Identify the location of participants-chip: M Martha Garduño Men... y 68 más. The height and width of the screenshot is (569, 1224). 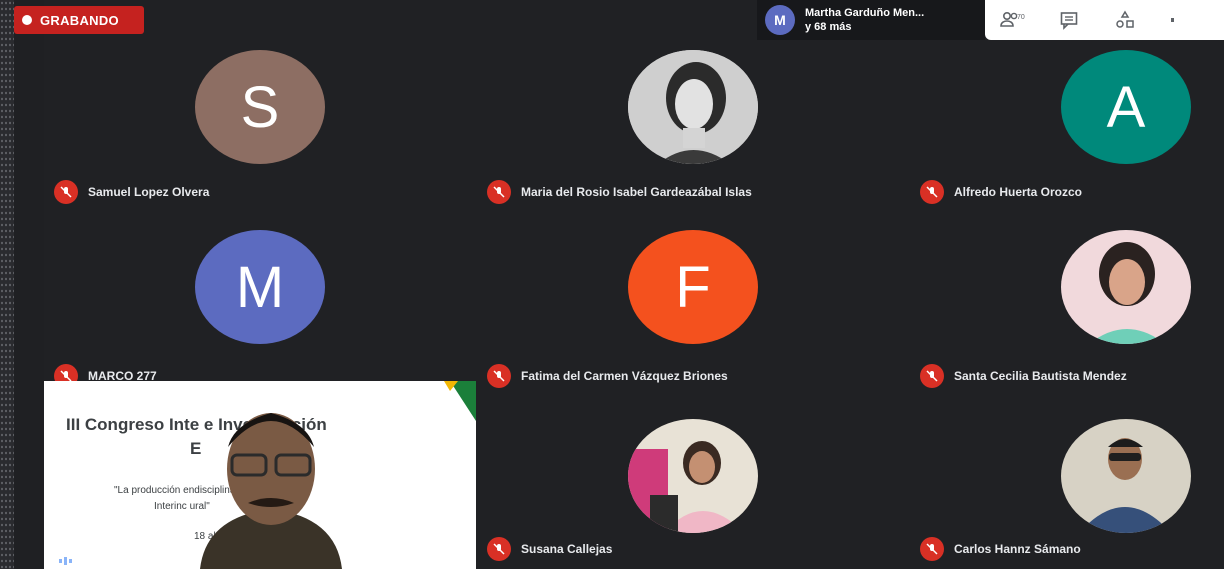
(871, 20).